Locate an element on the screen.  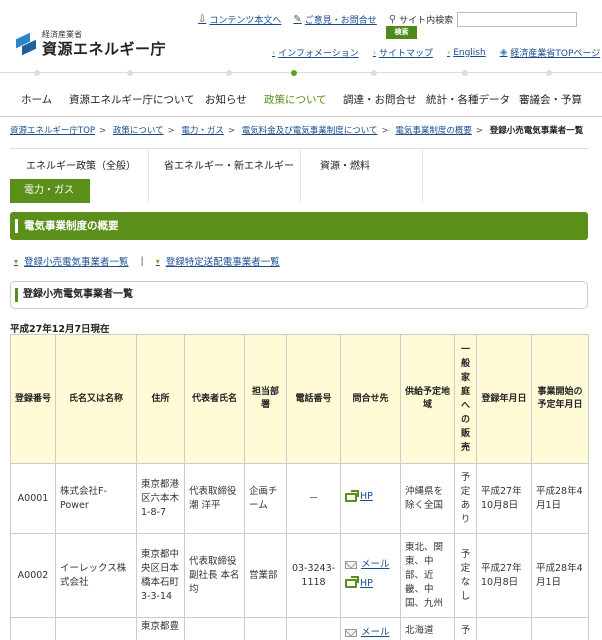
col-header: 供給予定地域 is located at coordinates (427, 399).